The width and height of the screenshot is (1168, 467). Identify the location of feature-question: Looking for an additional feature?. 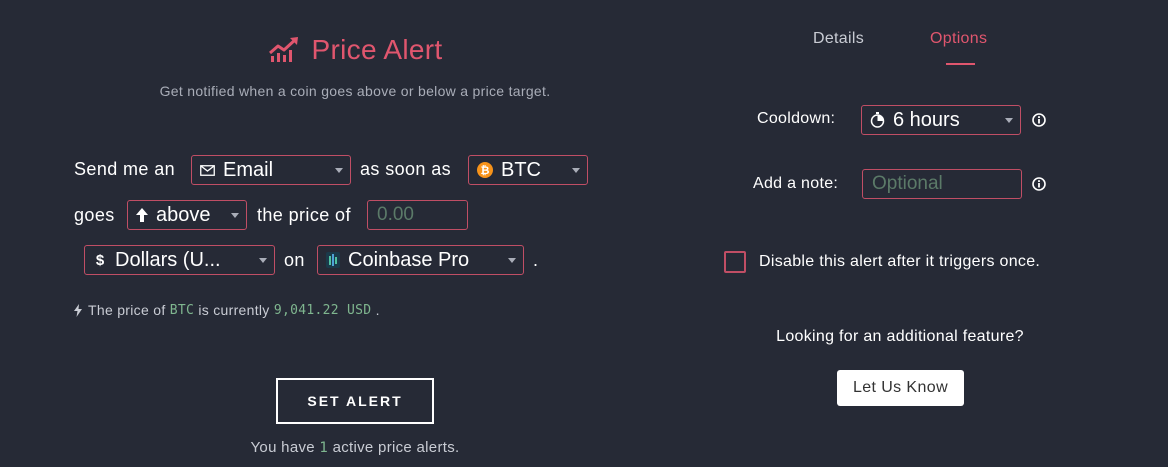
(900, 336).